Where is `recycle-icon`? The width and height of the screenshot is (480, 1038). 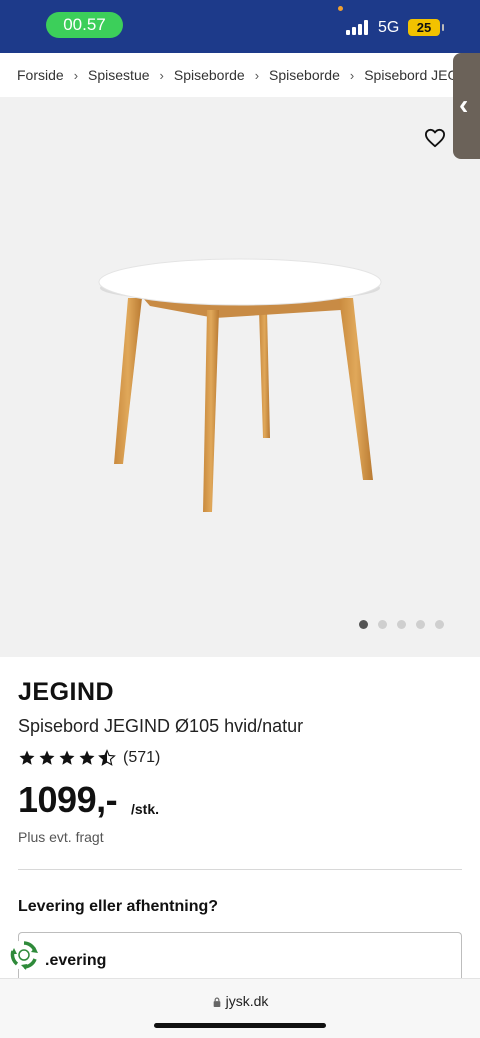 recycle-icon is located at coordinates (24, 955).